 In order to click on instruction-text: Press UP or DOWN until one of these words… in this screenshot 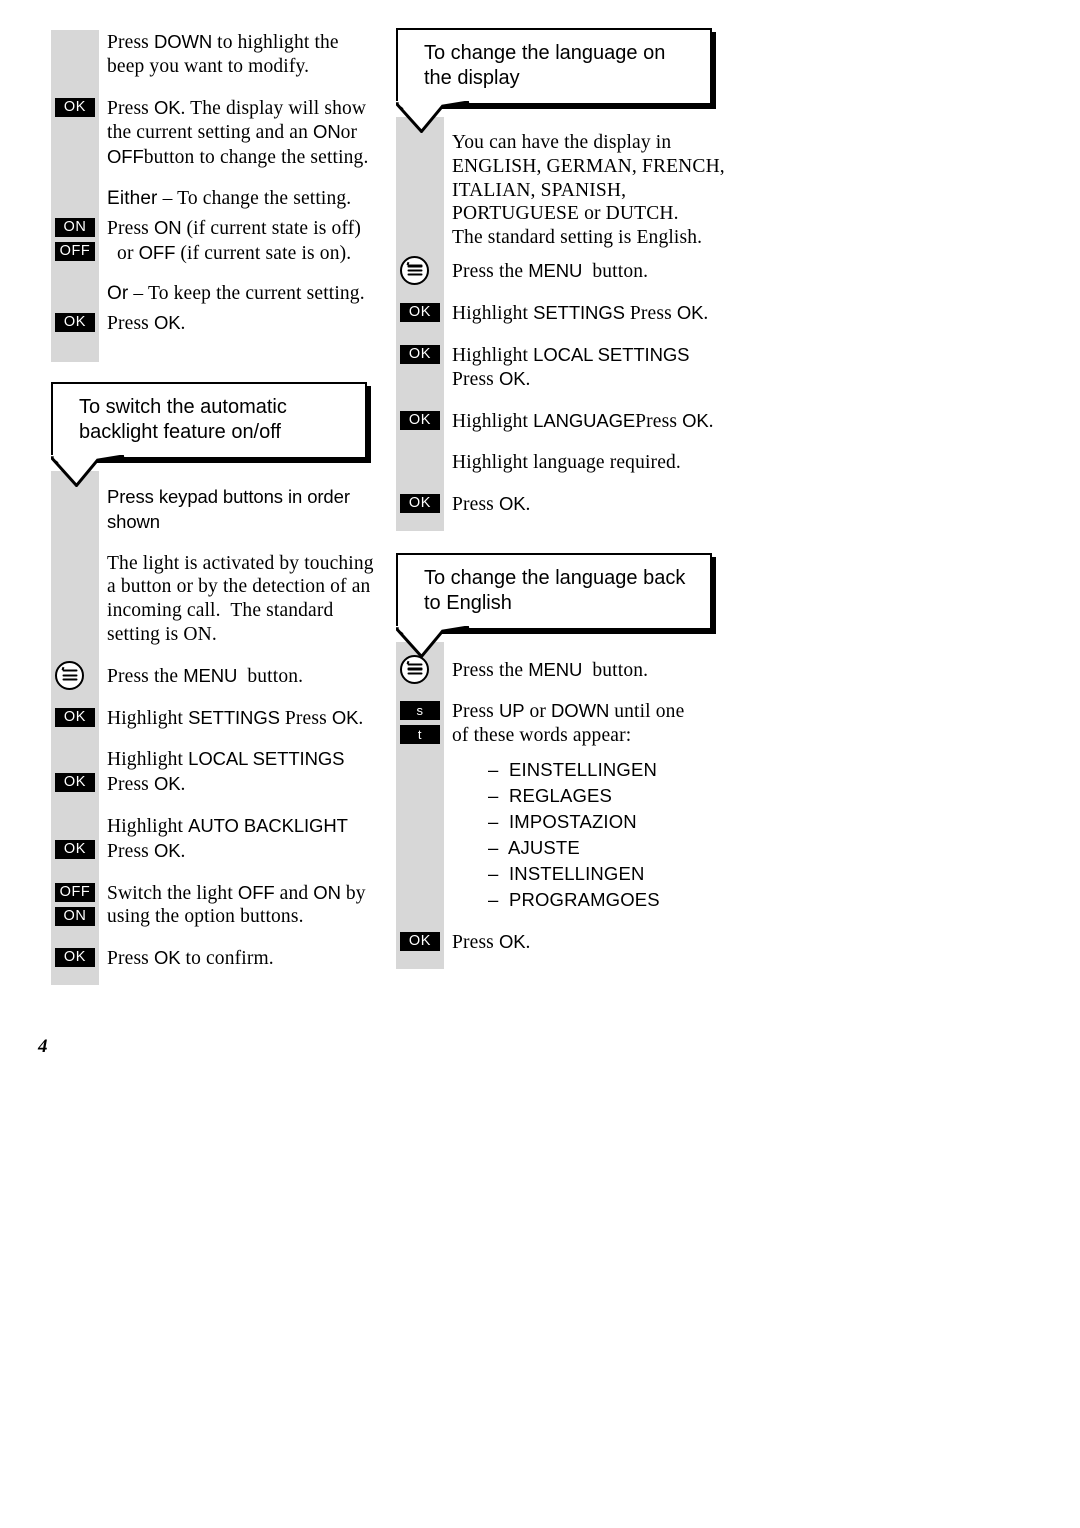, I will do `click(568, 723)`.